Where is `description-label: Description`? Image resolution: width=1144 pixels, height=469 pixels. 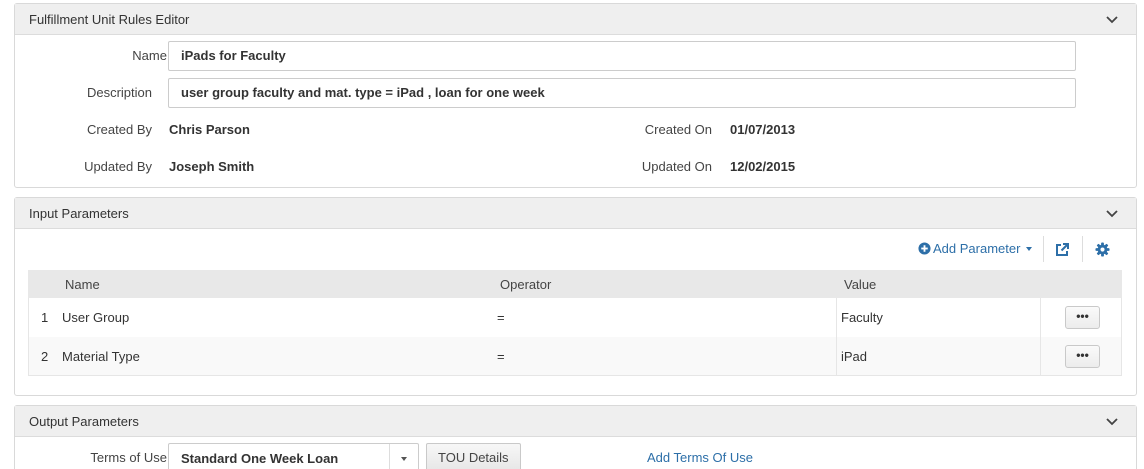 description-label: Description is located at coordinates (119, 92).